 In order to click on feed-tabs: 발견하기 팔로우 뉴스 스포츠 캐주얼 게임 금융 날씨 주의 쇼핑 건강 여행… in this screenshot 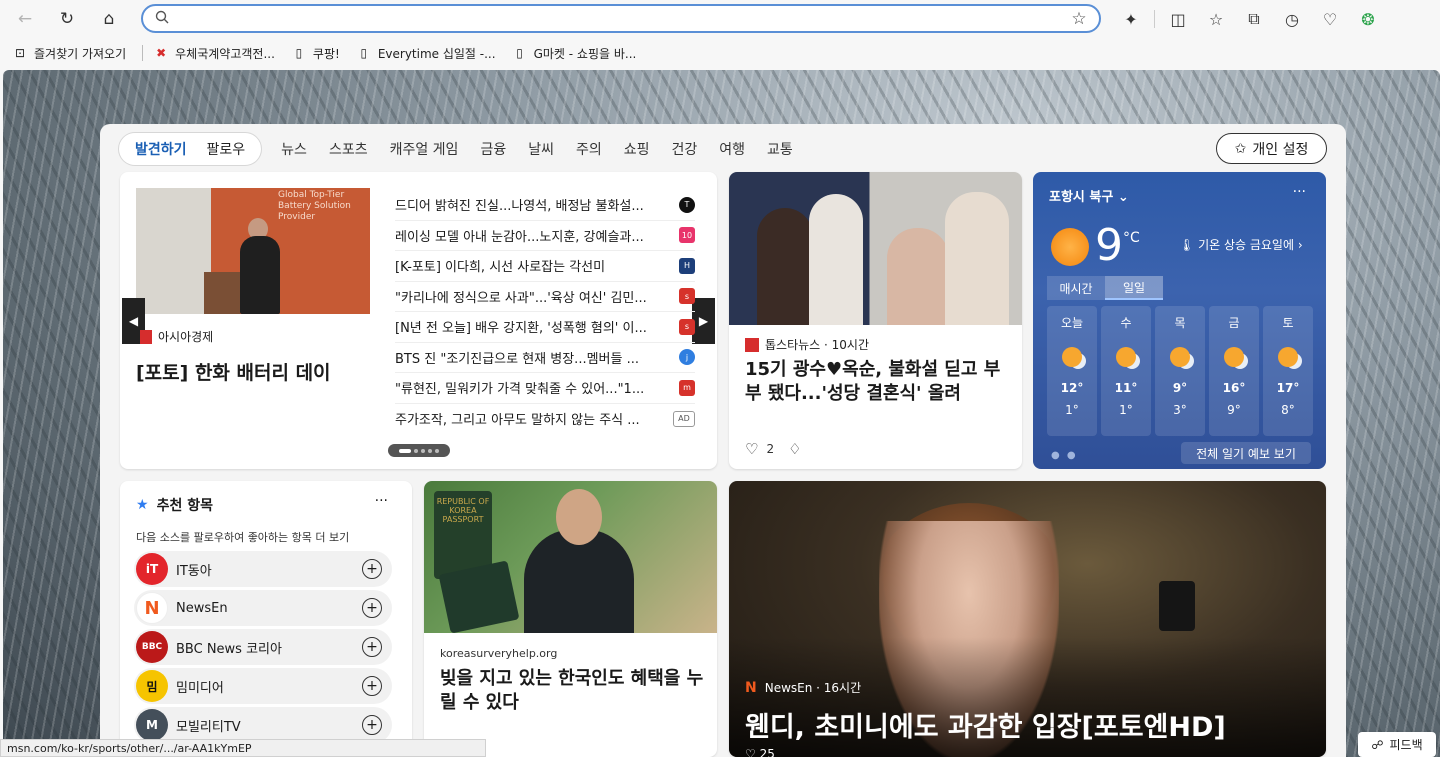, I will do `click(461, 149)`.